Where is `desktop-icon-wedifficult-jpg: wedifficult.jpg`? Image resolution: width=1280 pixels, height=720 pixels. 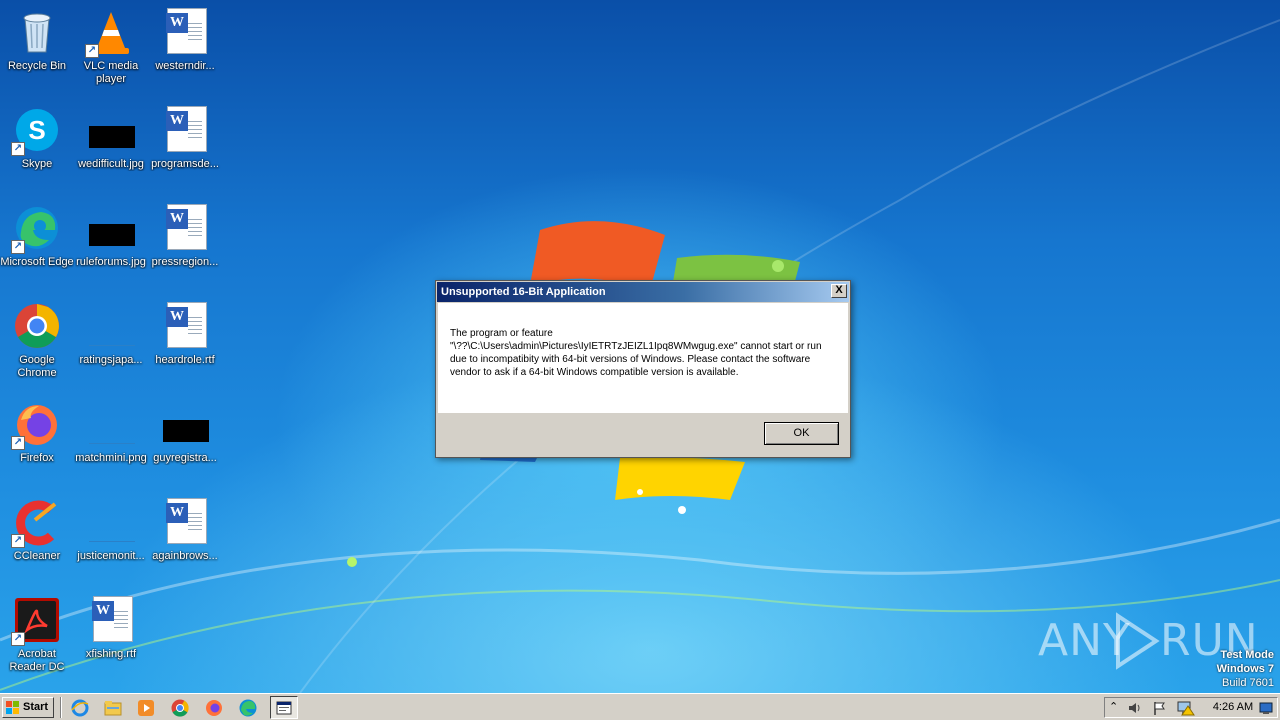
desktop-icon-wedifficult-jpg: wedifficult.jpg is located at coordinates (111, 147).